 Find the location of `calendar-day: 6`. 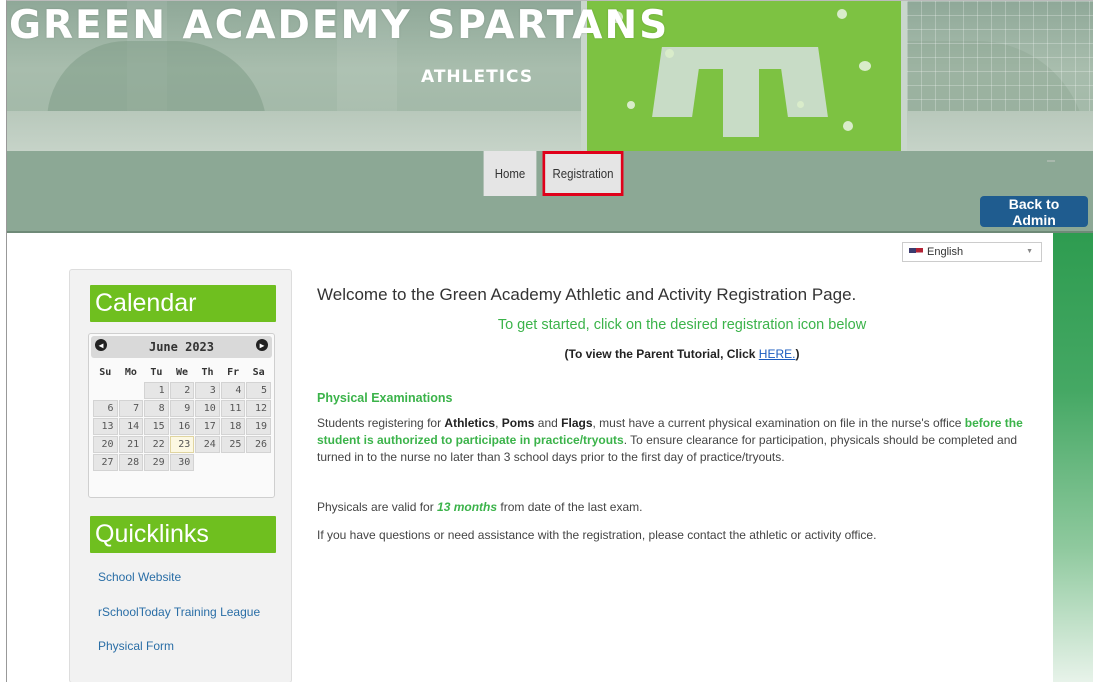

calendar-day: 6 is located at coordinates (105, 408).